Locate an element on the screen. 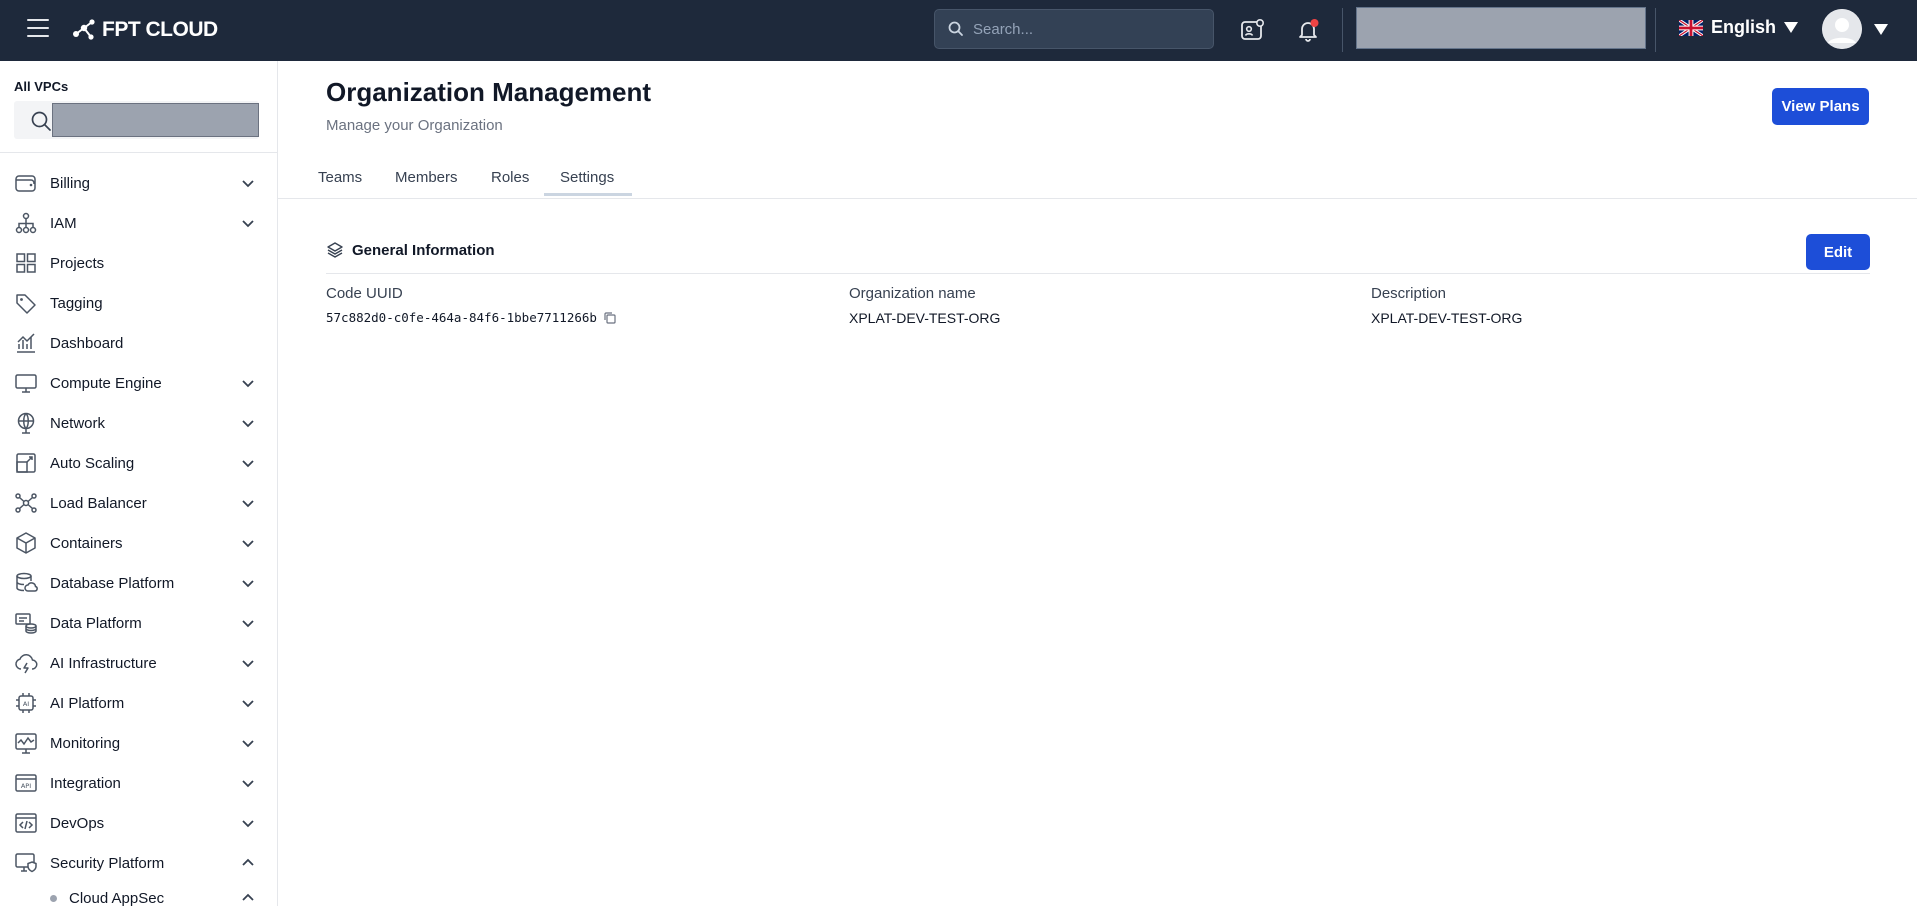  hamburger-menu-icon is located at coordinates (38, 28).